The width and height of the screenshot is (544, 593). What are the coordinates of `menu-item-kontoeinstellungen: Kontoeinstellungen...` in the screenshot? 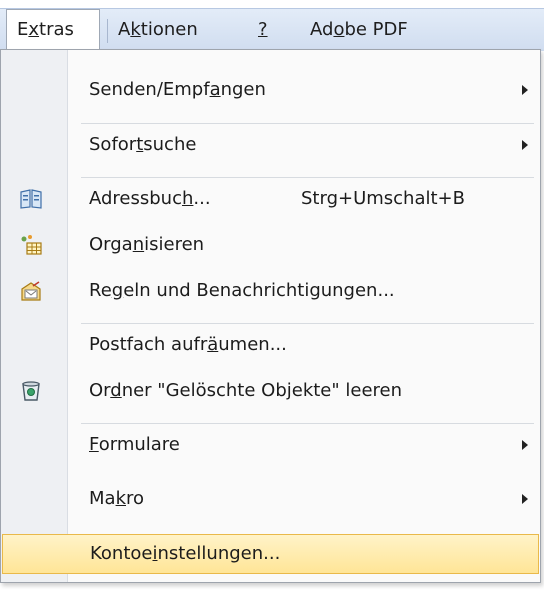 It's located at (270, 554).